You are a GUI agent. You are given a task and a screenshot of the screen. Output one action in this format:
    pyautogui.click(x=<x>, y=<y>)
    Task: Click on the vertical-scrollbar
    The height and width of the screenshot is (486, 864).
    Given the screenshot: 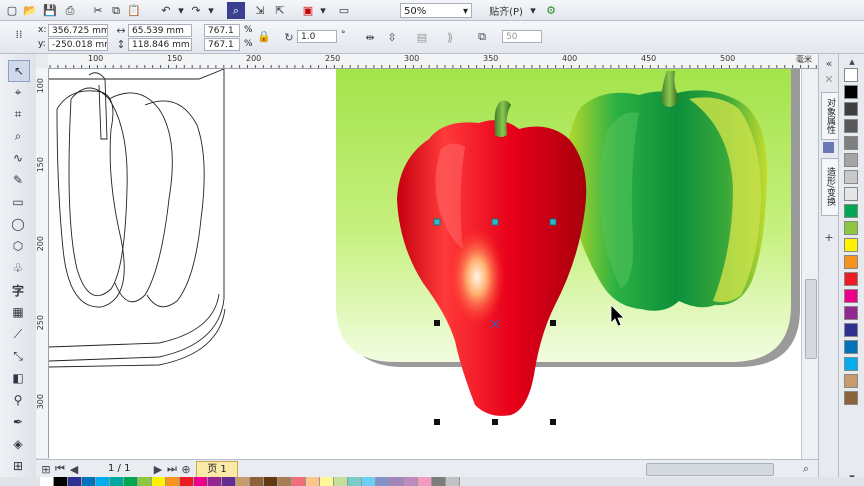 What is the action you would take?
    pyautogui.click(x=810, y=264)
    